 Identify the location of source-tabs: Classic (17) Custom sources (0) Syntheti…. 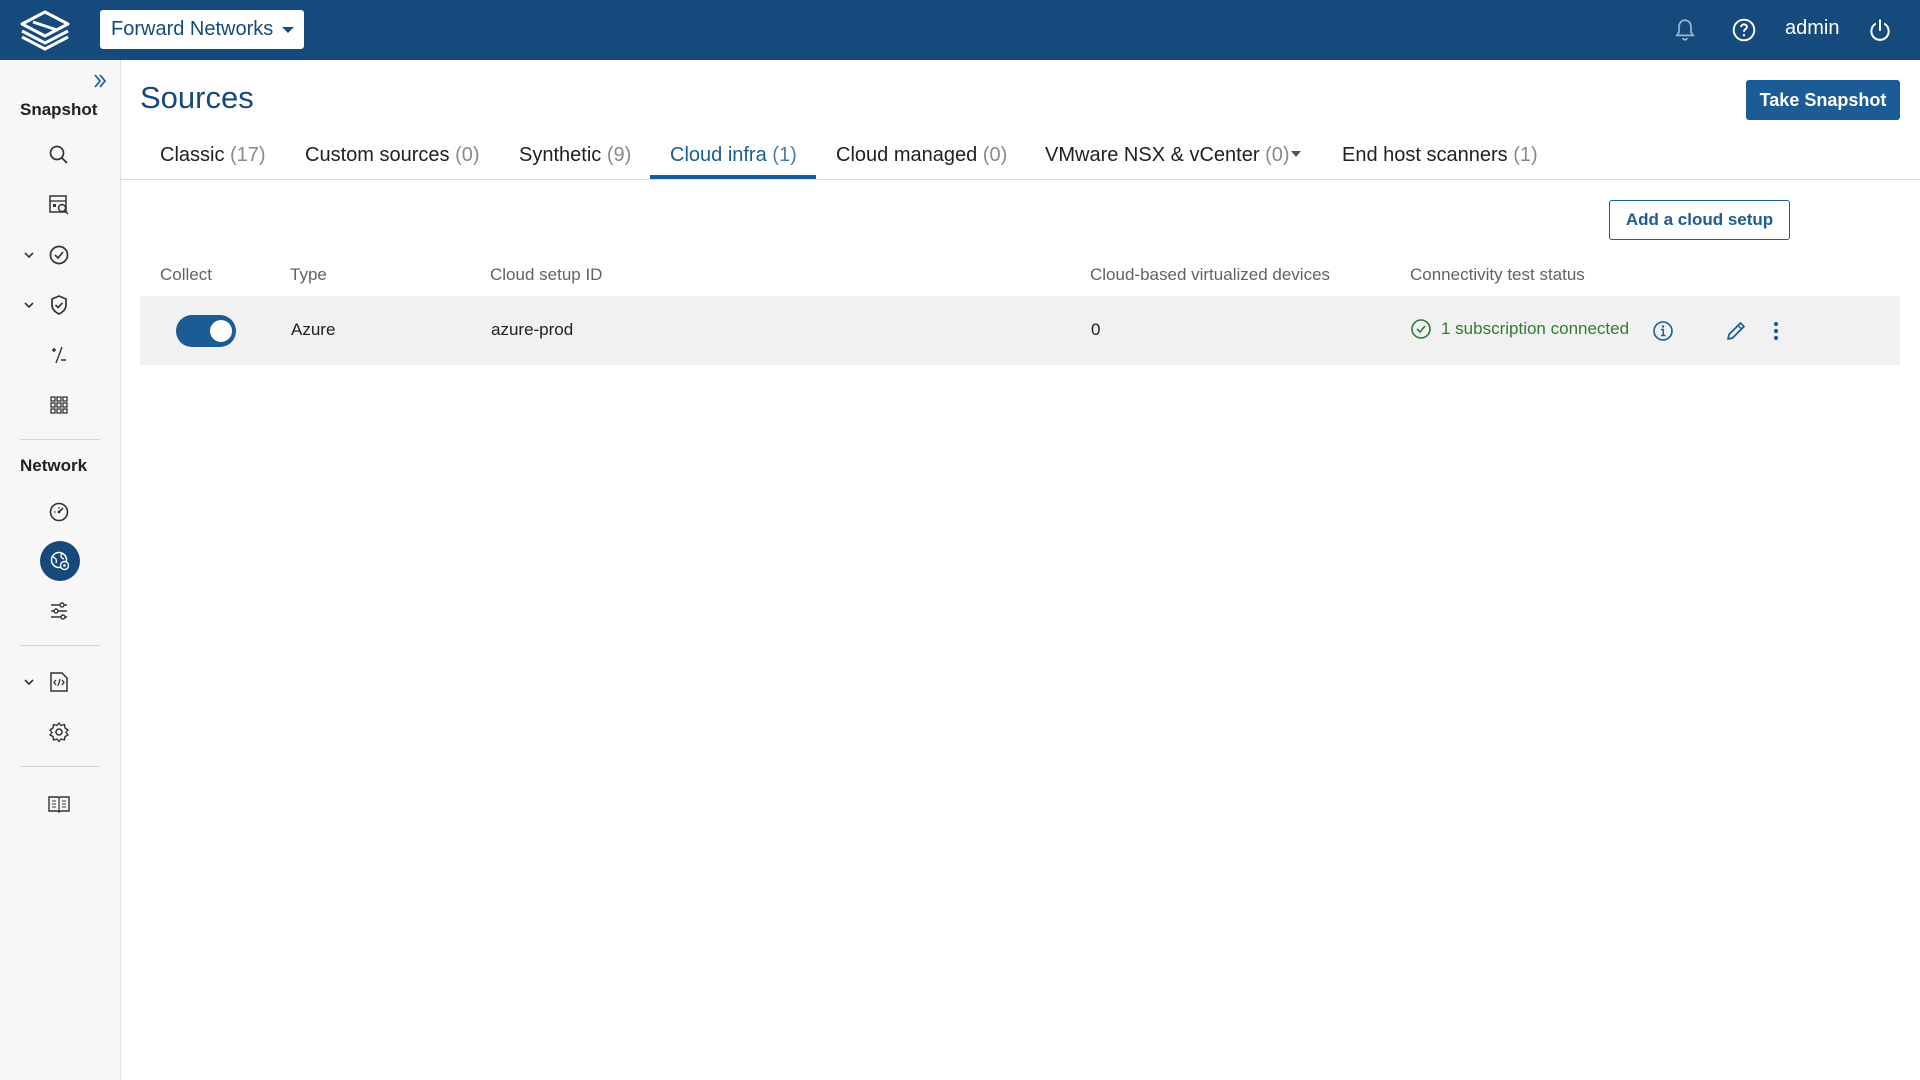
(1020, 158).